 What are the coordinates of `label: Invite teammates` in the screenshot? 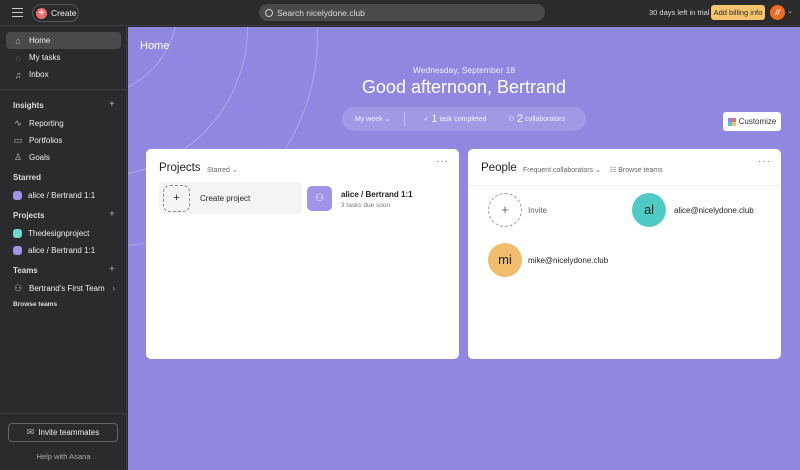 It's located at (69, 432).